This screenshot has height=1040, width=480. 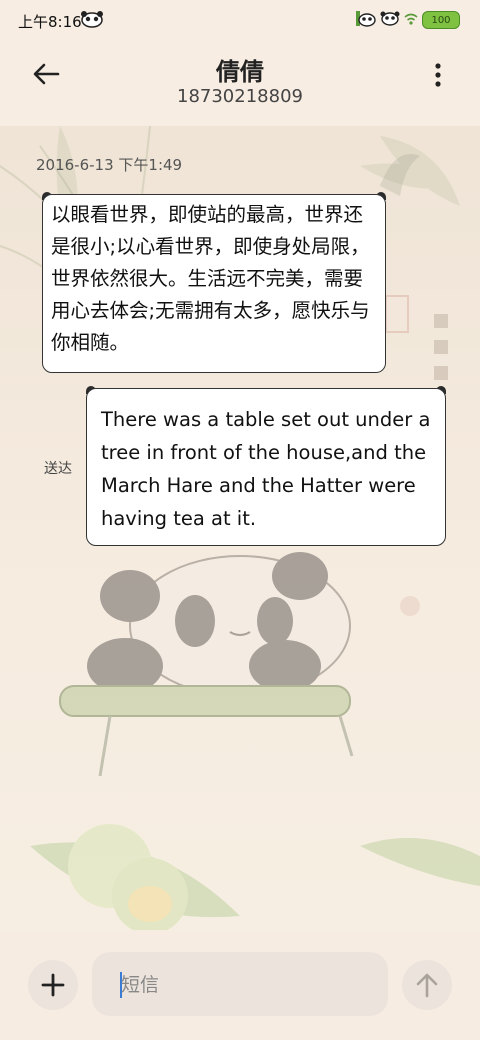 What do you see at coordinates (240, 69) in the screenshot?
I see `contact-name: 倩倩` at bounding box center [240, 69].